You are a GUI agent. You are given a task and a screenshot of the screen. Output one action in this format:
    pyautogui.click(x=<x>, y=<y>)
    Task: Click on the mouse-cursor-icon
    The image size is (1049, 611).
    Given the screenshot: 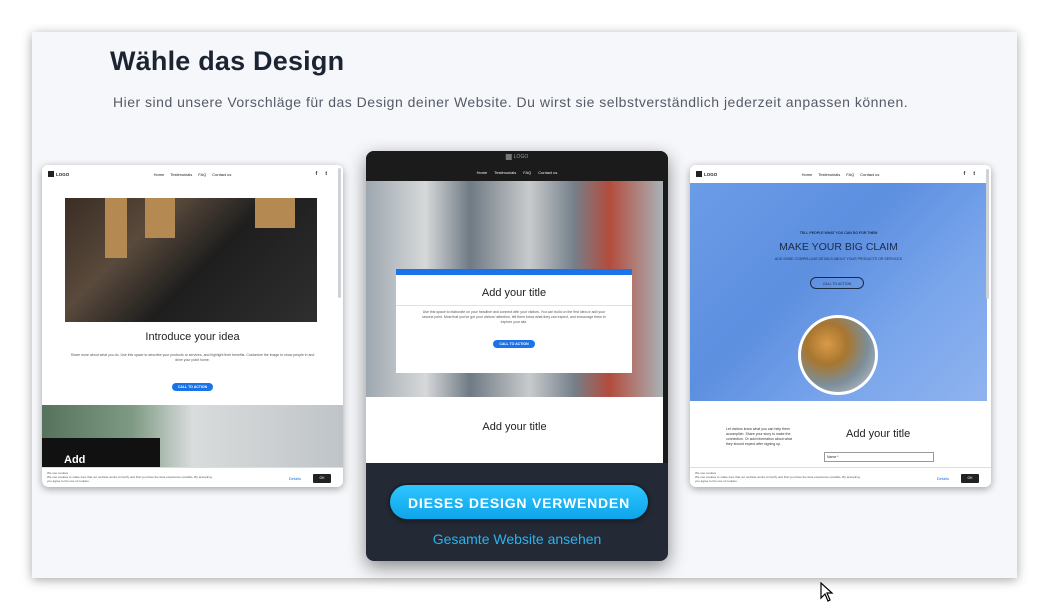 What is the action you would take?
    pyautogui.click(x=827, y=592)
    